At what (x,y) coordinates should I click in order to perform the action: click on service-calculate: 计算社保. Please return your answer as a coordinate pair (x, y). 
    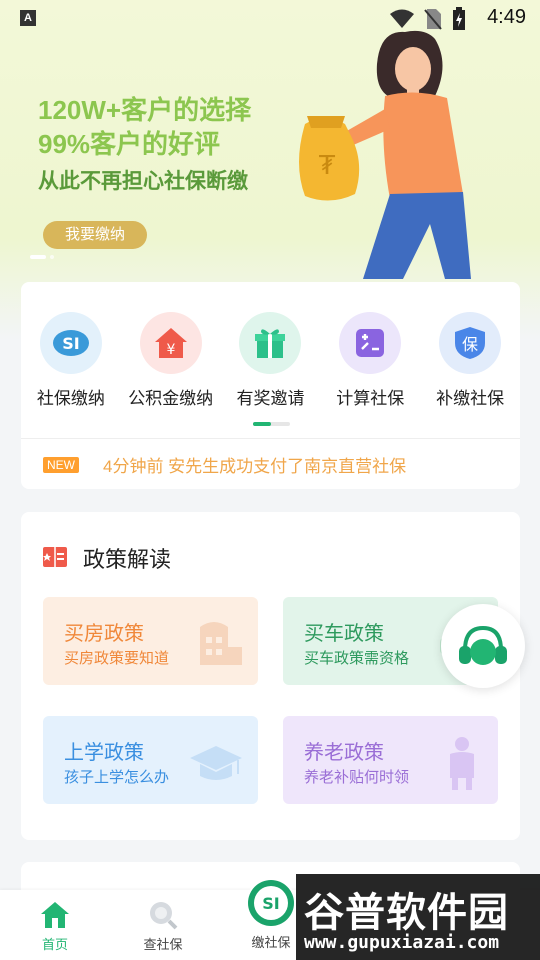
    Looking at the image, I should click on (370, 360).